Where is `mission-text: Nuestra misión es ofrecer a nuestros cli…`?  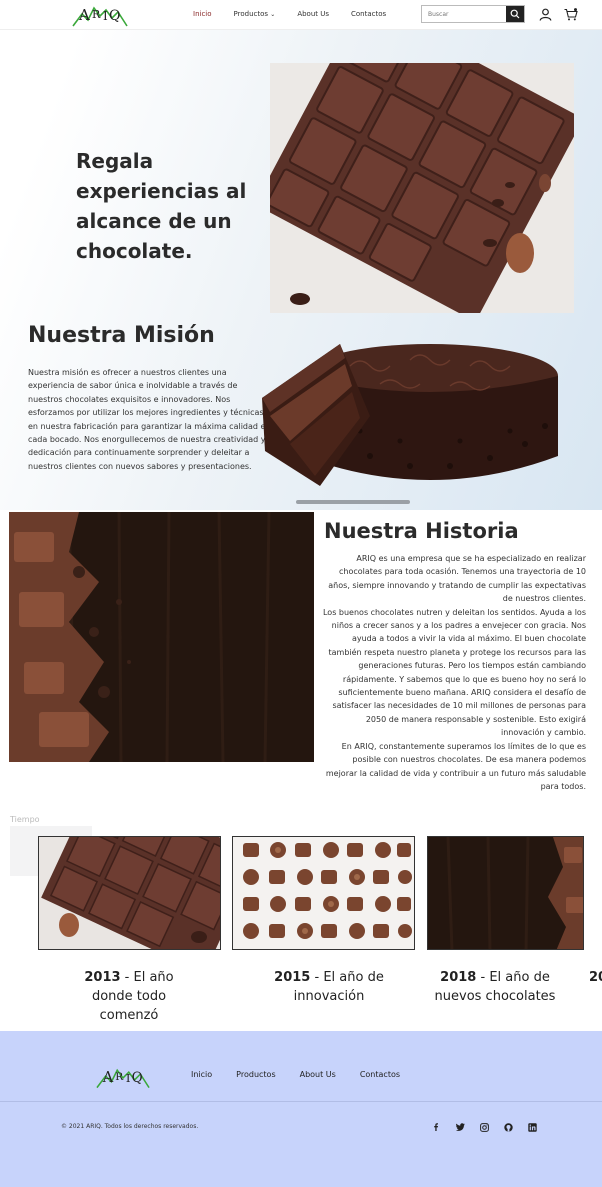 mission-text: Nuestra misión es ofrecer a nuestros cli… is located at coordinates (149, 419).